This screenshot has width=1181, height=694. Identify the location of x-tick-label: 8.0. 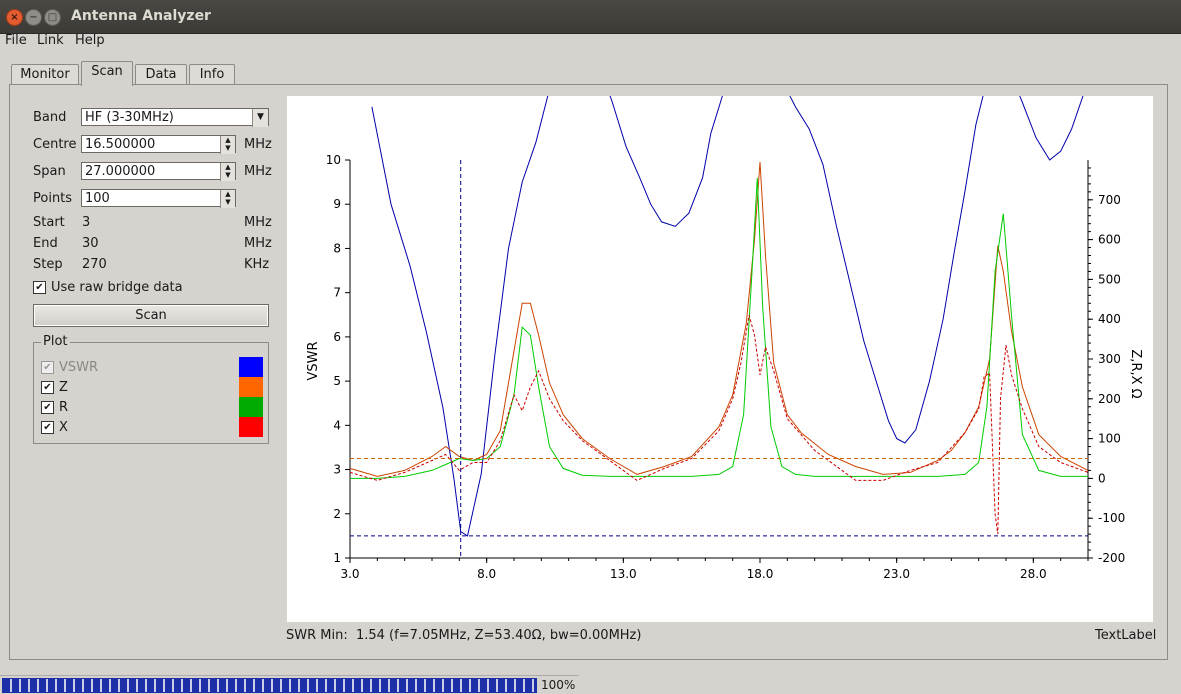
(486, 574).